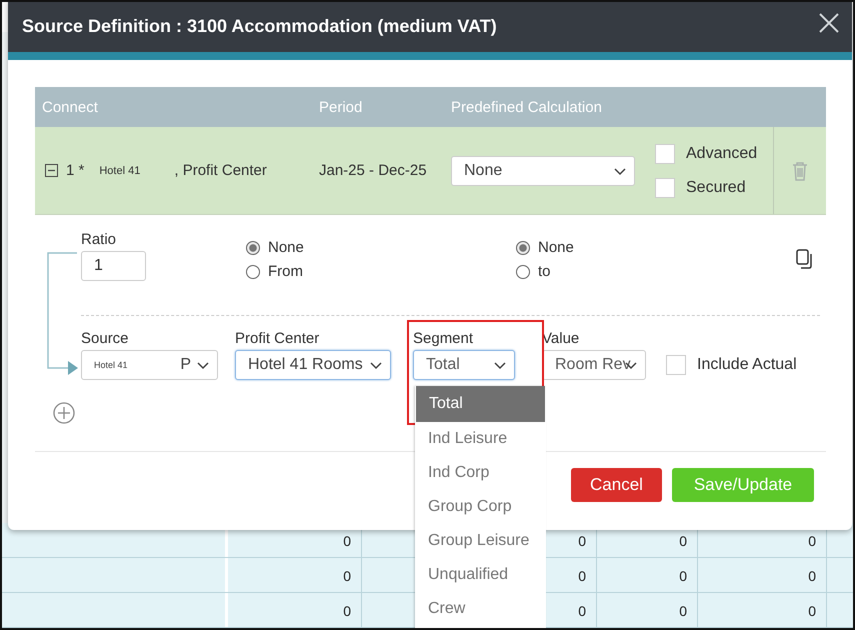 This screenshot has height=630, width=855. I want to click on source-select: Hotel 41 P, so click(149, 365).